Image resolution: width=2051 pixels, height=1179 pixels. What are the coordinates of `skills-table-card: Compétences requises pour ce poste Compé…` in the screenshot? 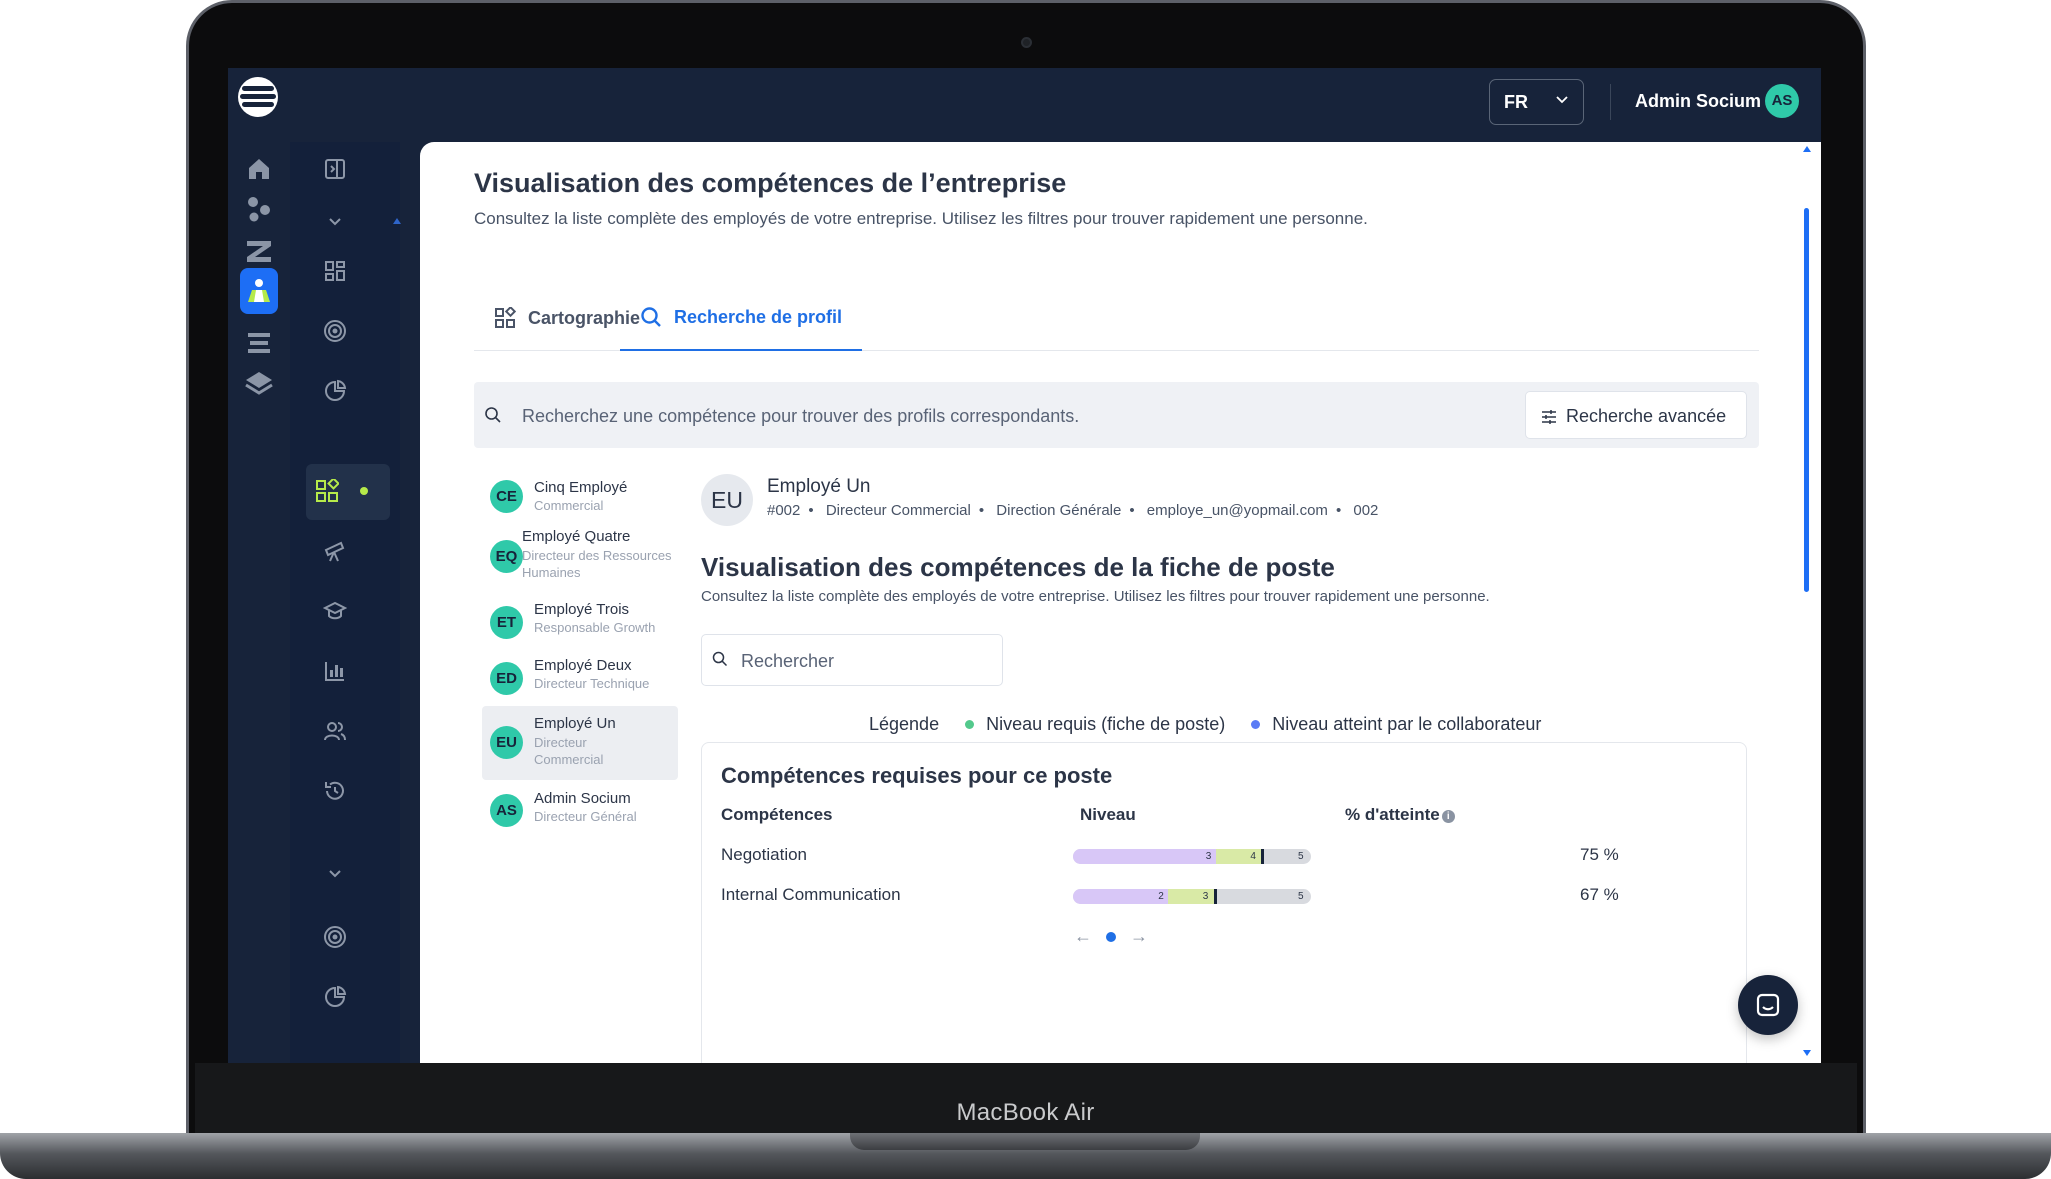 It's located at (1224, 902).